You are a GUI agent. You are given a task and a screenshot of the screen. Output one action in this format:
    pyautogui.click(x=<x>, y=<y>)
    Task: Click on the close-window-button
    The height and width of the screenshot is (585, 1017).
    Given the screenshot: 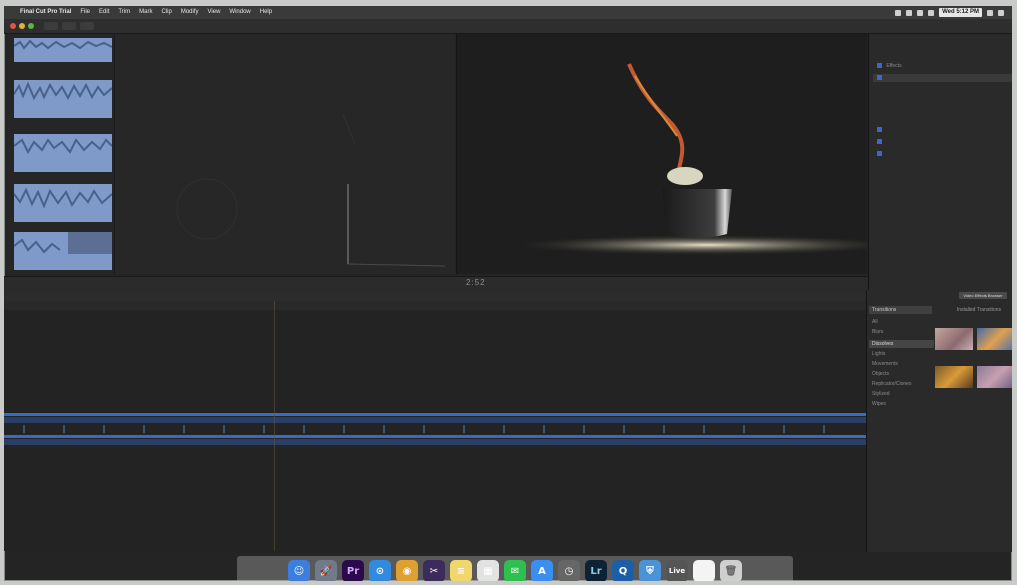 What is the action you would take?
    pyautogui.click(x=13, y=26)
    